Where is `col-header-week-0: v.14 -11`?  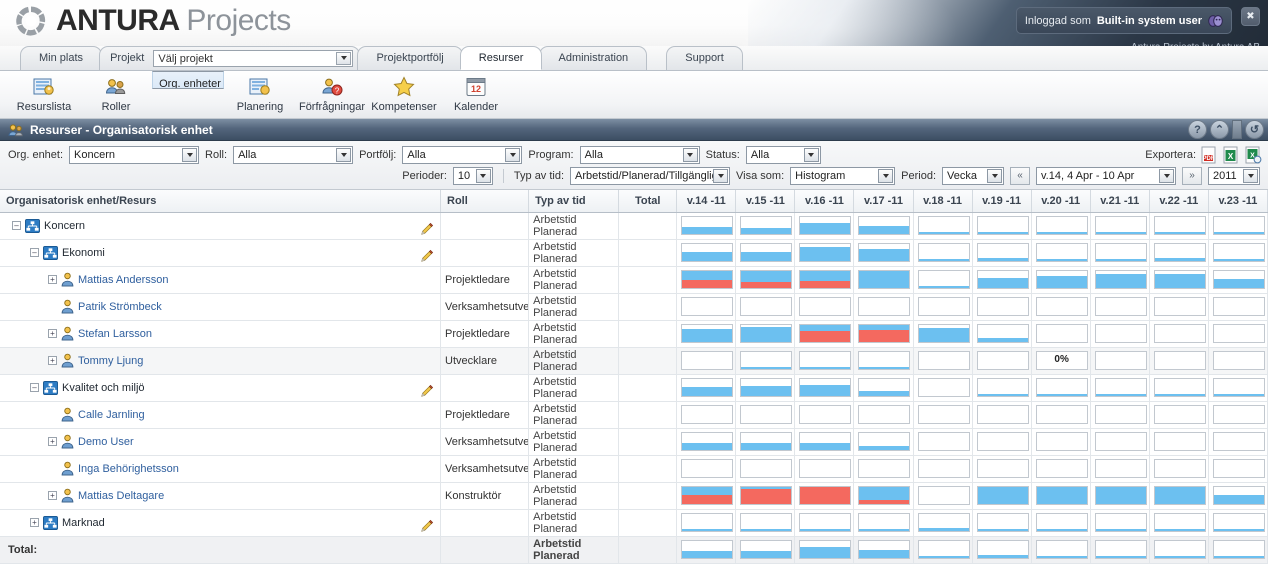
col-header-week-0: v.14 -11 is located at coordinates (706, 201).